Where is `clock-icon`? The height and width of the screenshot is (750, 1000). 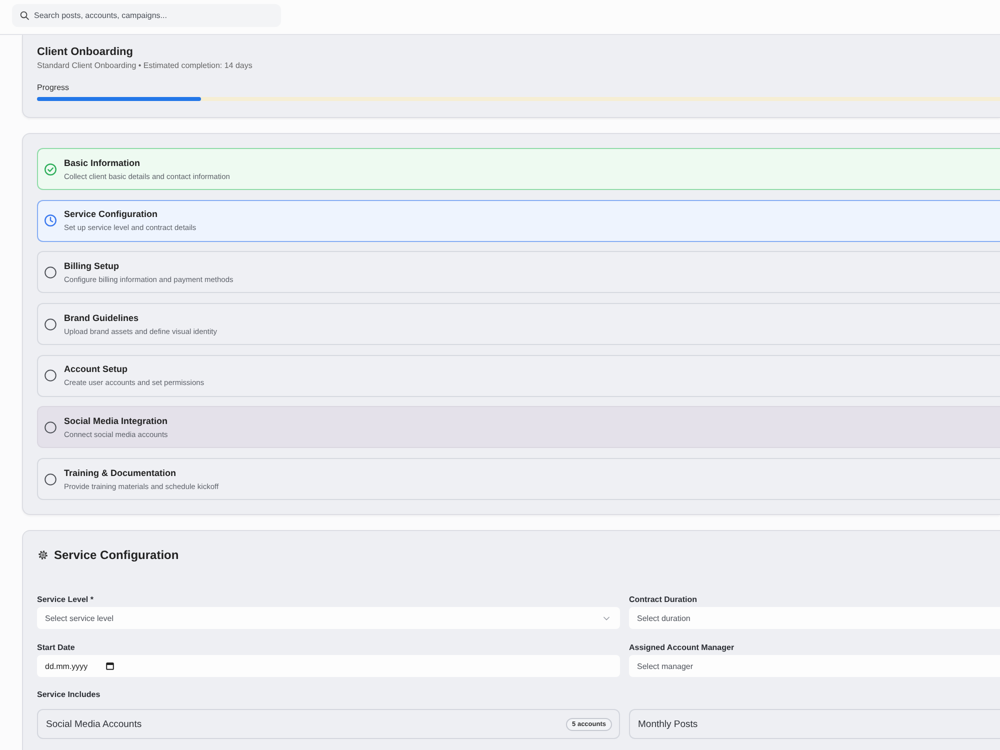
clock-icon is located at coordinates (50, 221).